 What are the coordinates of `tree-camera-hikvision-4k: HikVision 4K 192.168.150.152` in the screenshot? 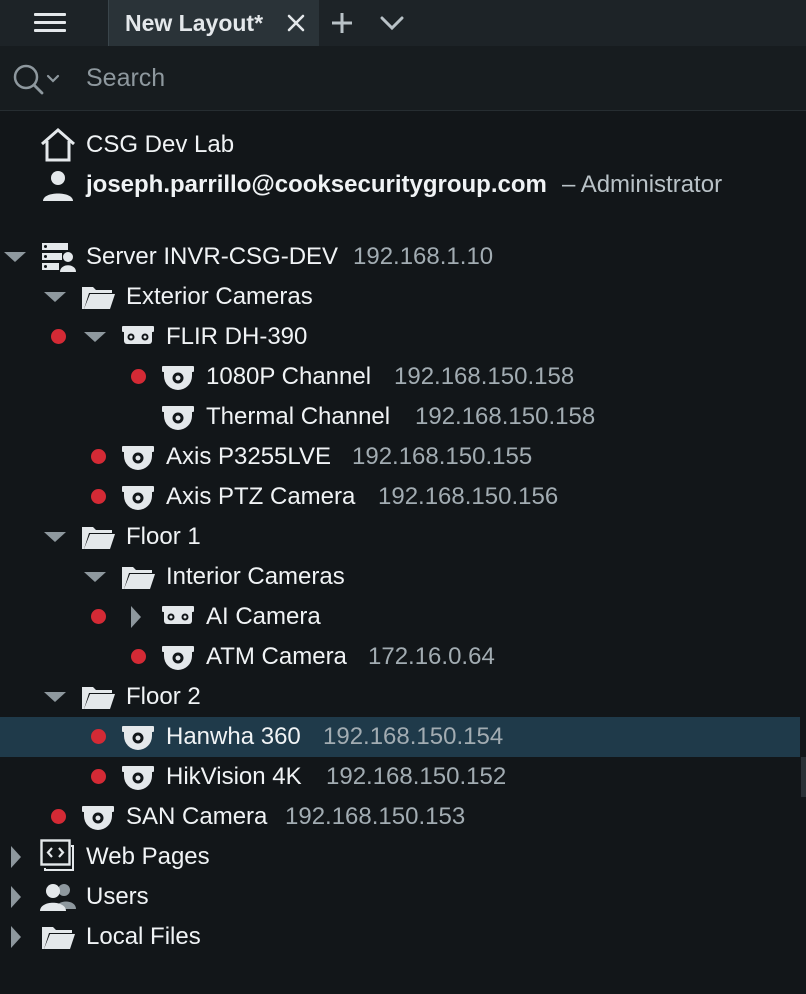 It's located at (400, 777).